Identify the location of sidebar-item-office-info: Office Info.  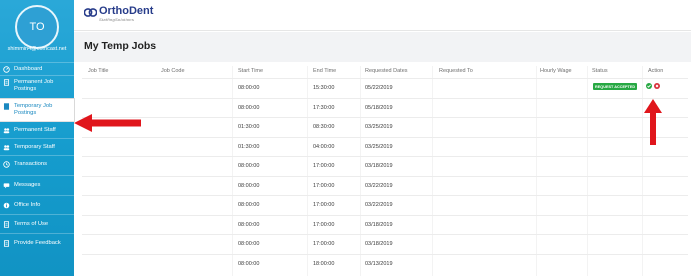
(37, 204).